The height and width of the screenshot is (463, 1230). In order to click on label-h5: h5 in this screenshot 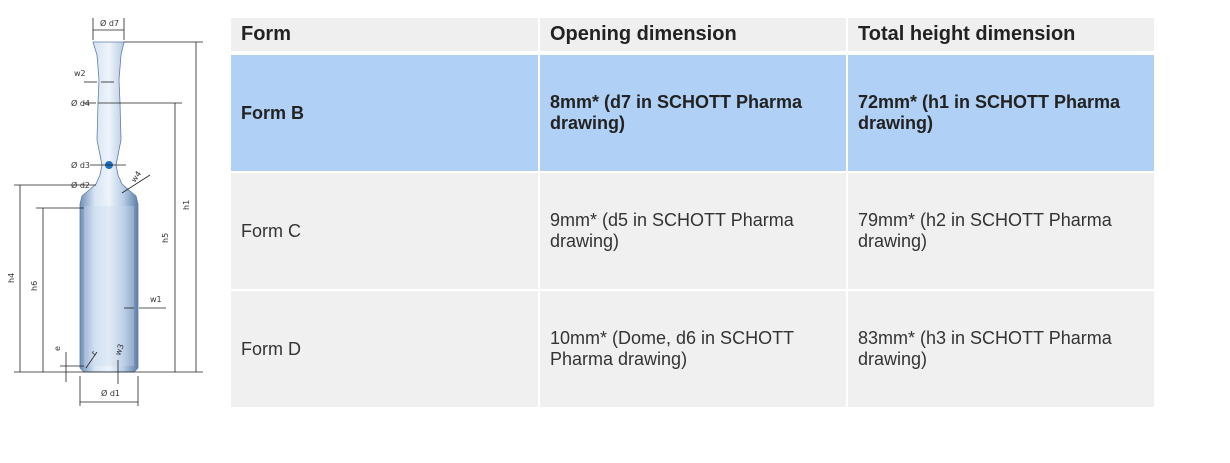, I will do `click(165, 238)`.